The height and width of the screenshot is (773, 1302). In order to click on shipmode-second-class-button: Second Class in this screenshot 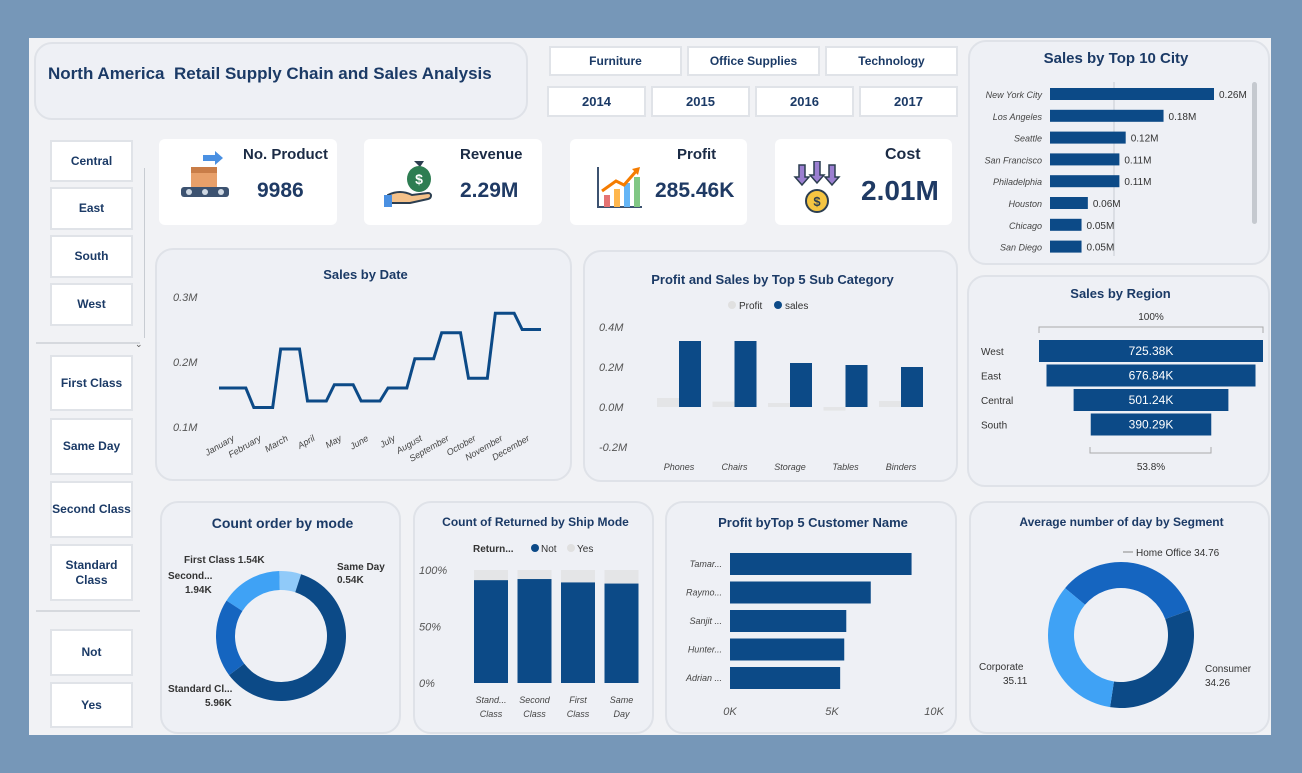, I will do `click(91, 509)`.